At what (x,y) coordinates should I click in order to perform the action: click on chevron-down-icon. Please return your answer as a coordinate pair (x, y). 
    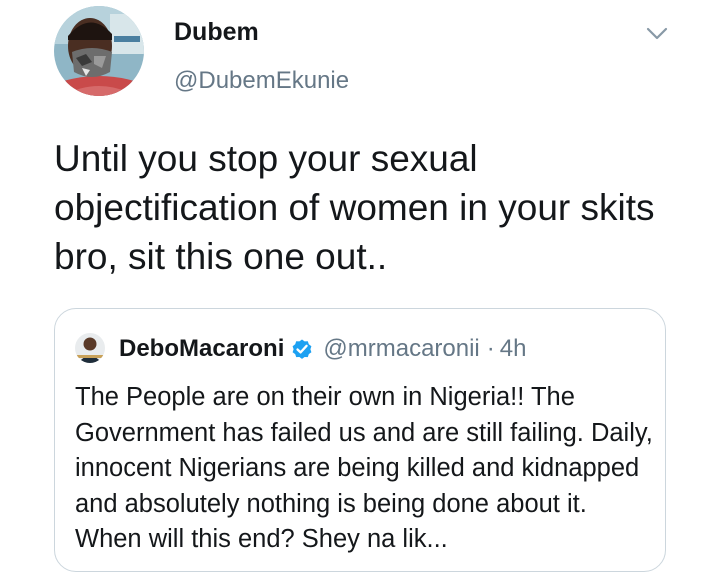
    Looking at the image, I should click on (657, 34).